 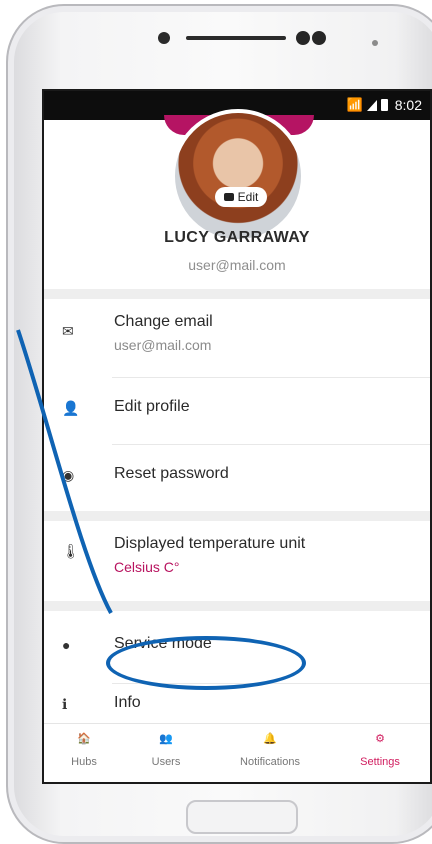 I want to click on annotation-pointer-line, so click(x=64, y=471).